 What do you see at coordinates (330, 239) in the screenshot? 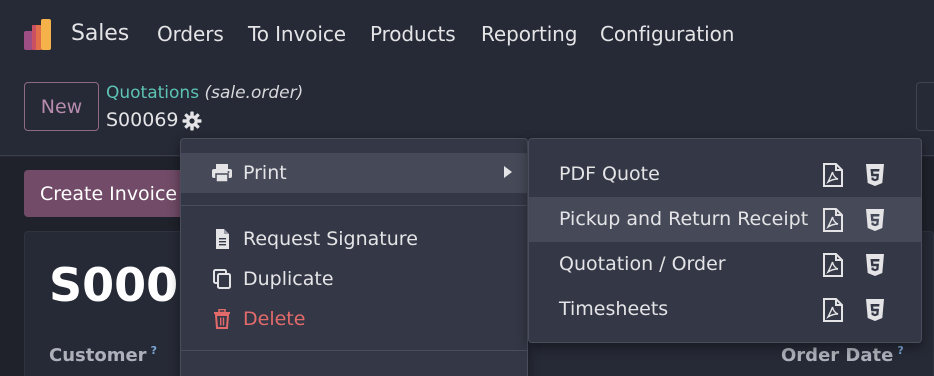
I see `request-signature-label: Request Signature` at bounding box center [330, 239].